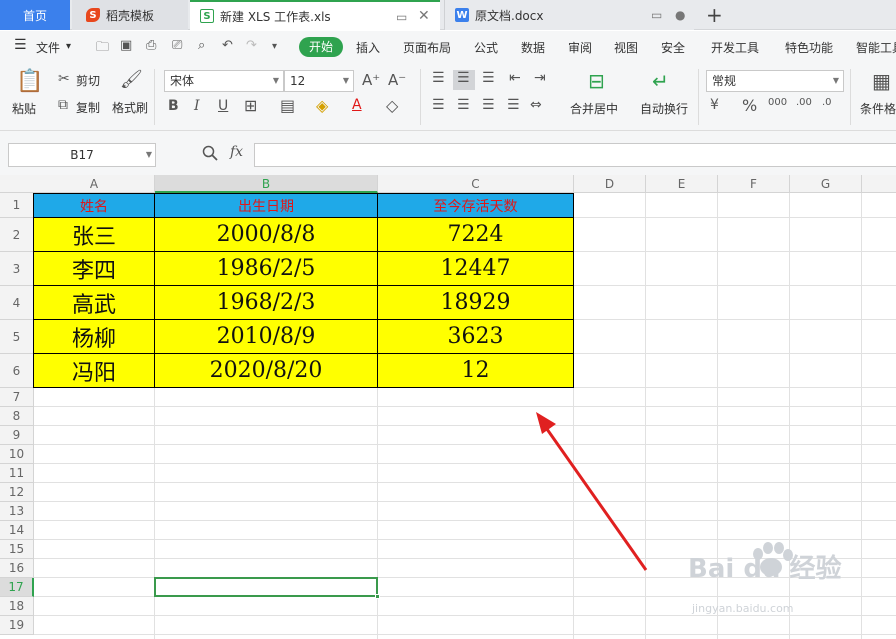  I want to click on table-cell: 杨柳, so click(94, 337).